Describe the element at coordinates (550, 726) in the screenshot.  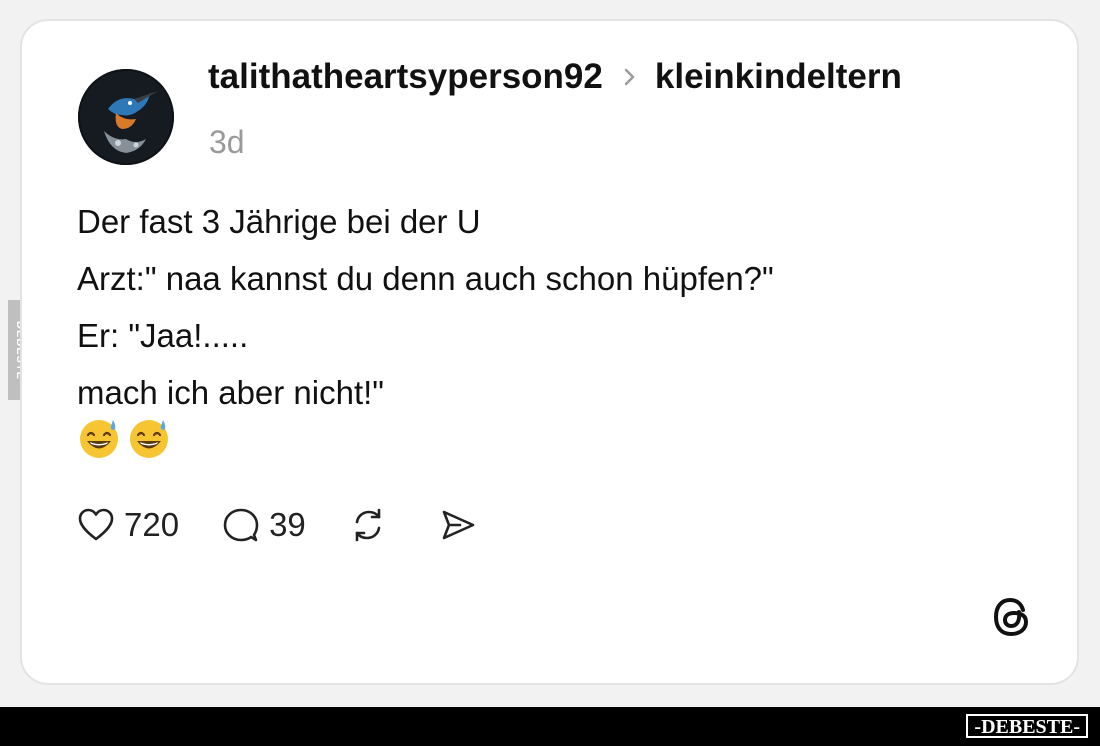
I see `watermark-bar: -DEBESTE-` at that location.